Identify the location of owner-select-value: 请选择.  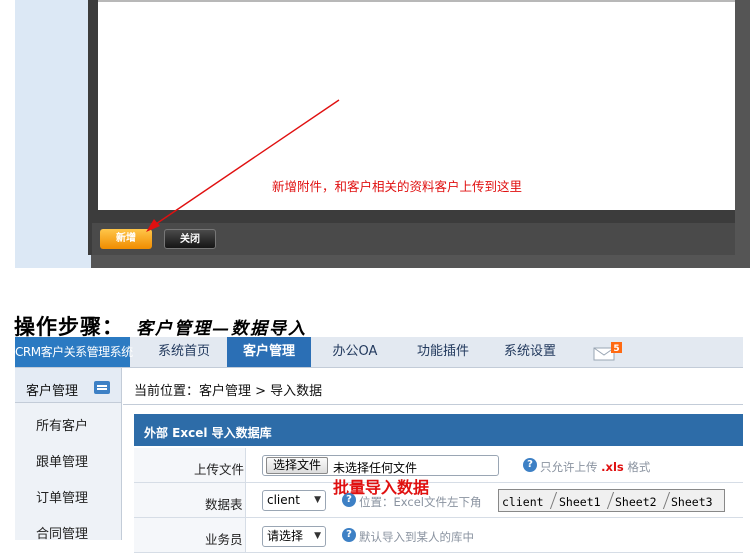
(285, 536).